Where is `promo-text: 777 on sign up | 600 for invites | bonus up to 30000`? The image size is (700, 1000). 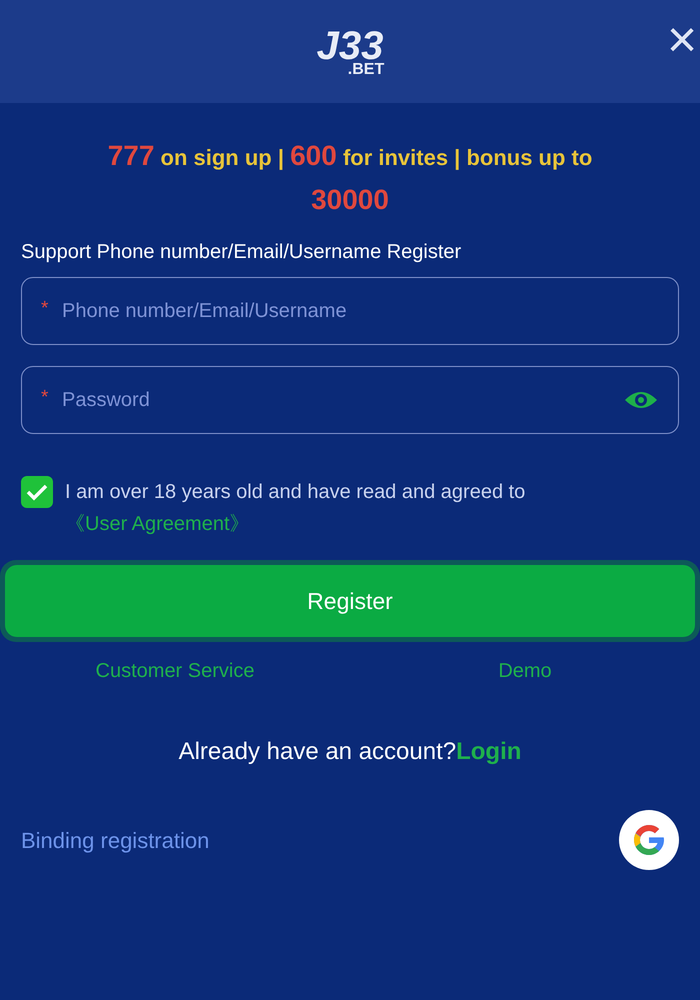
promo-text: 777 on sign up | 600 for invites | bonus up to 30000 is located at coordinates (350, 178).